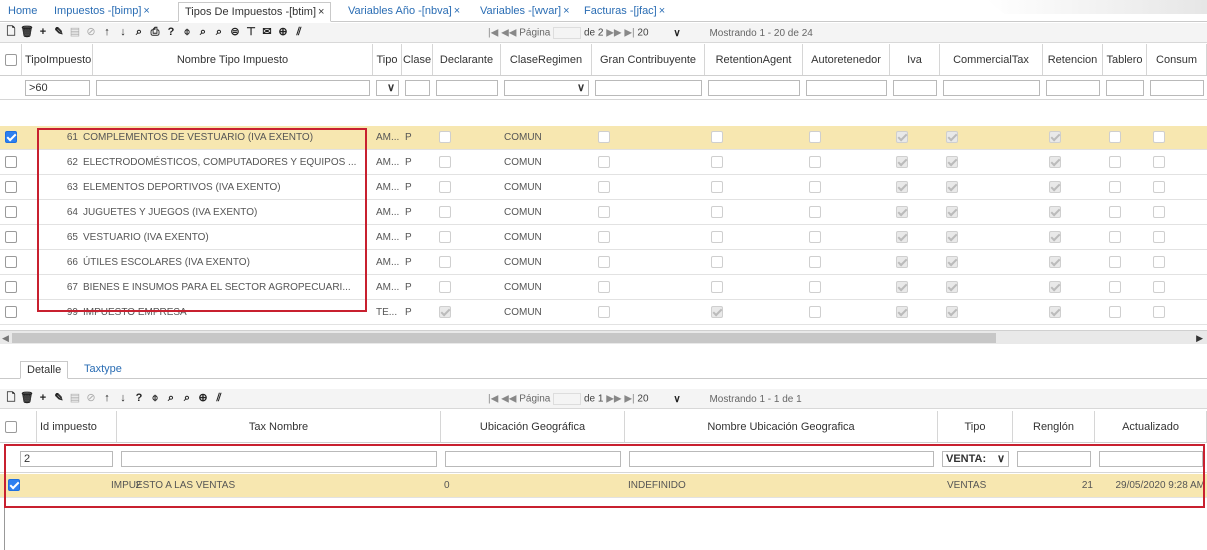  I want to click on tab-detalle: Detalle, so click(44, 370).